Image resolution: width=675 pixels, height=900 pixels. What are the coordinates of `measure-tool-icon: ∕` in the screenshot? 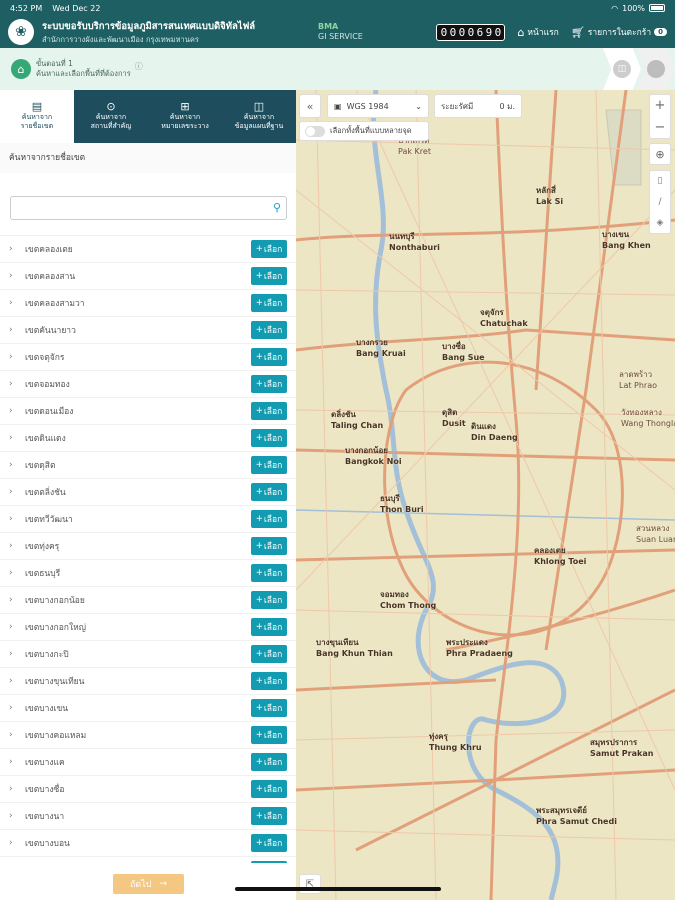 It's located at (659, 202).